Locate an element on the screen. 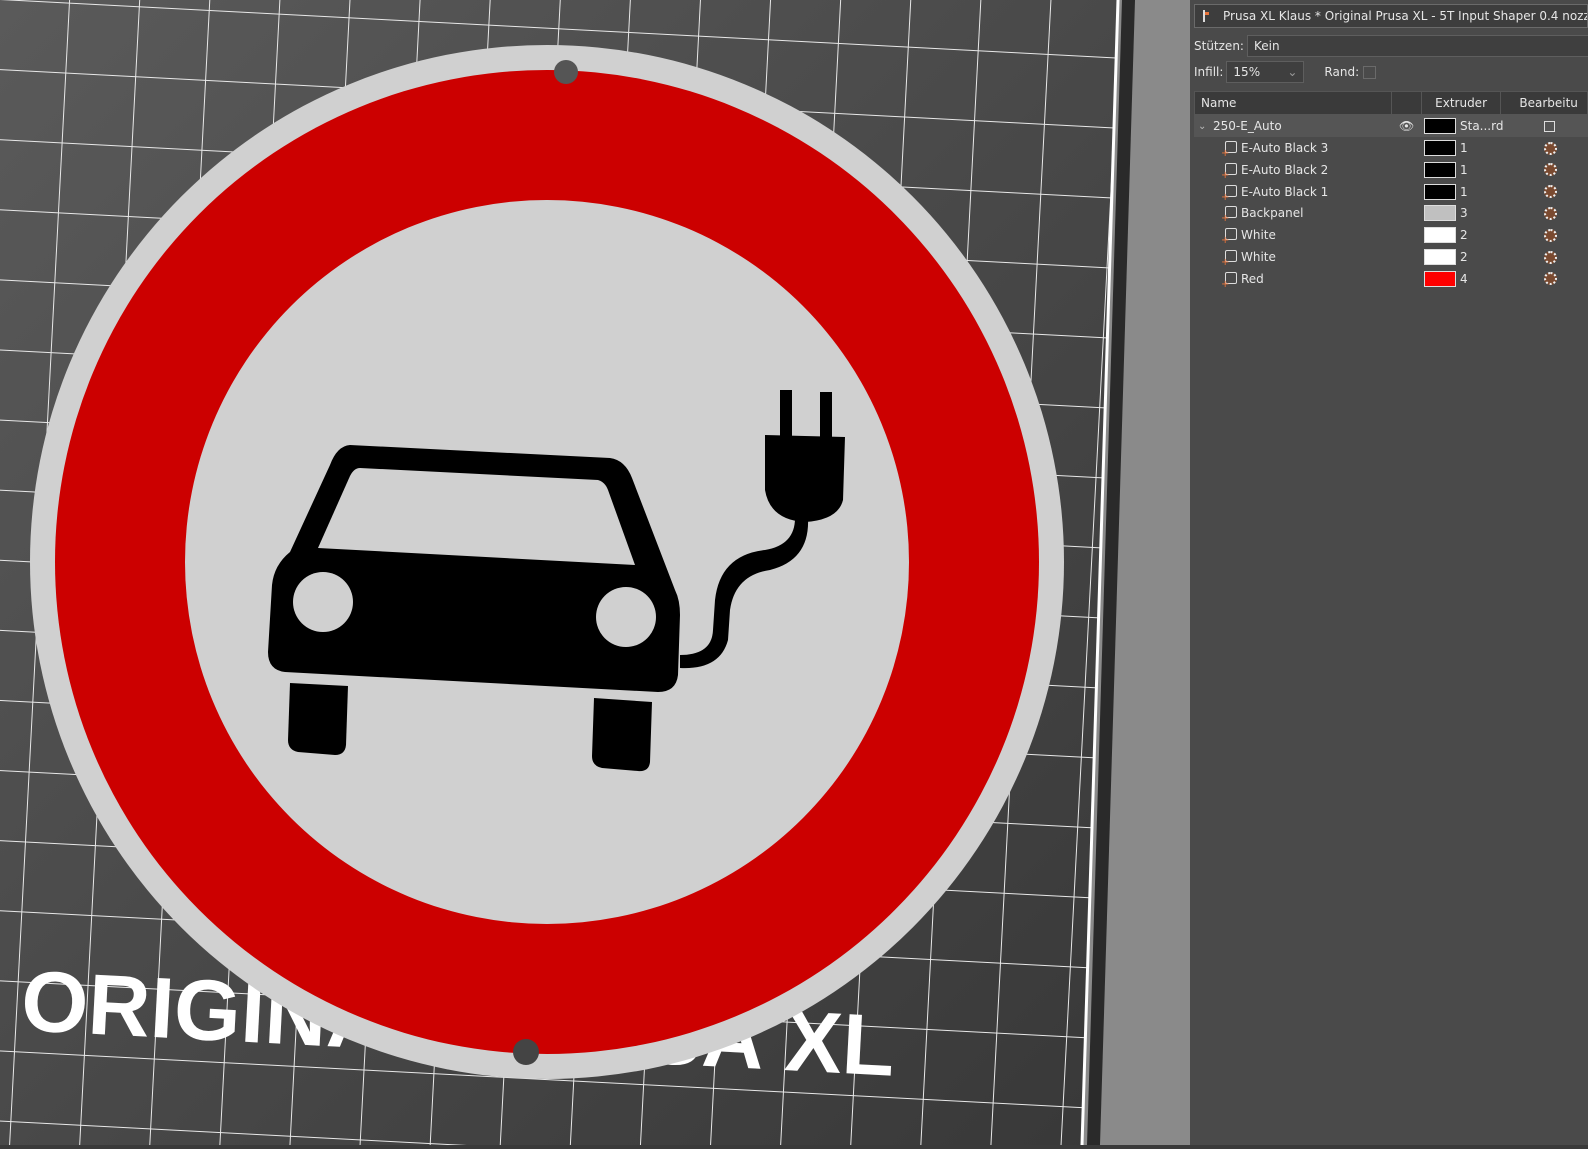  part-name: Backpanel is located at coordinates (1272, 213).